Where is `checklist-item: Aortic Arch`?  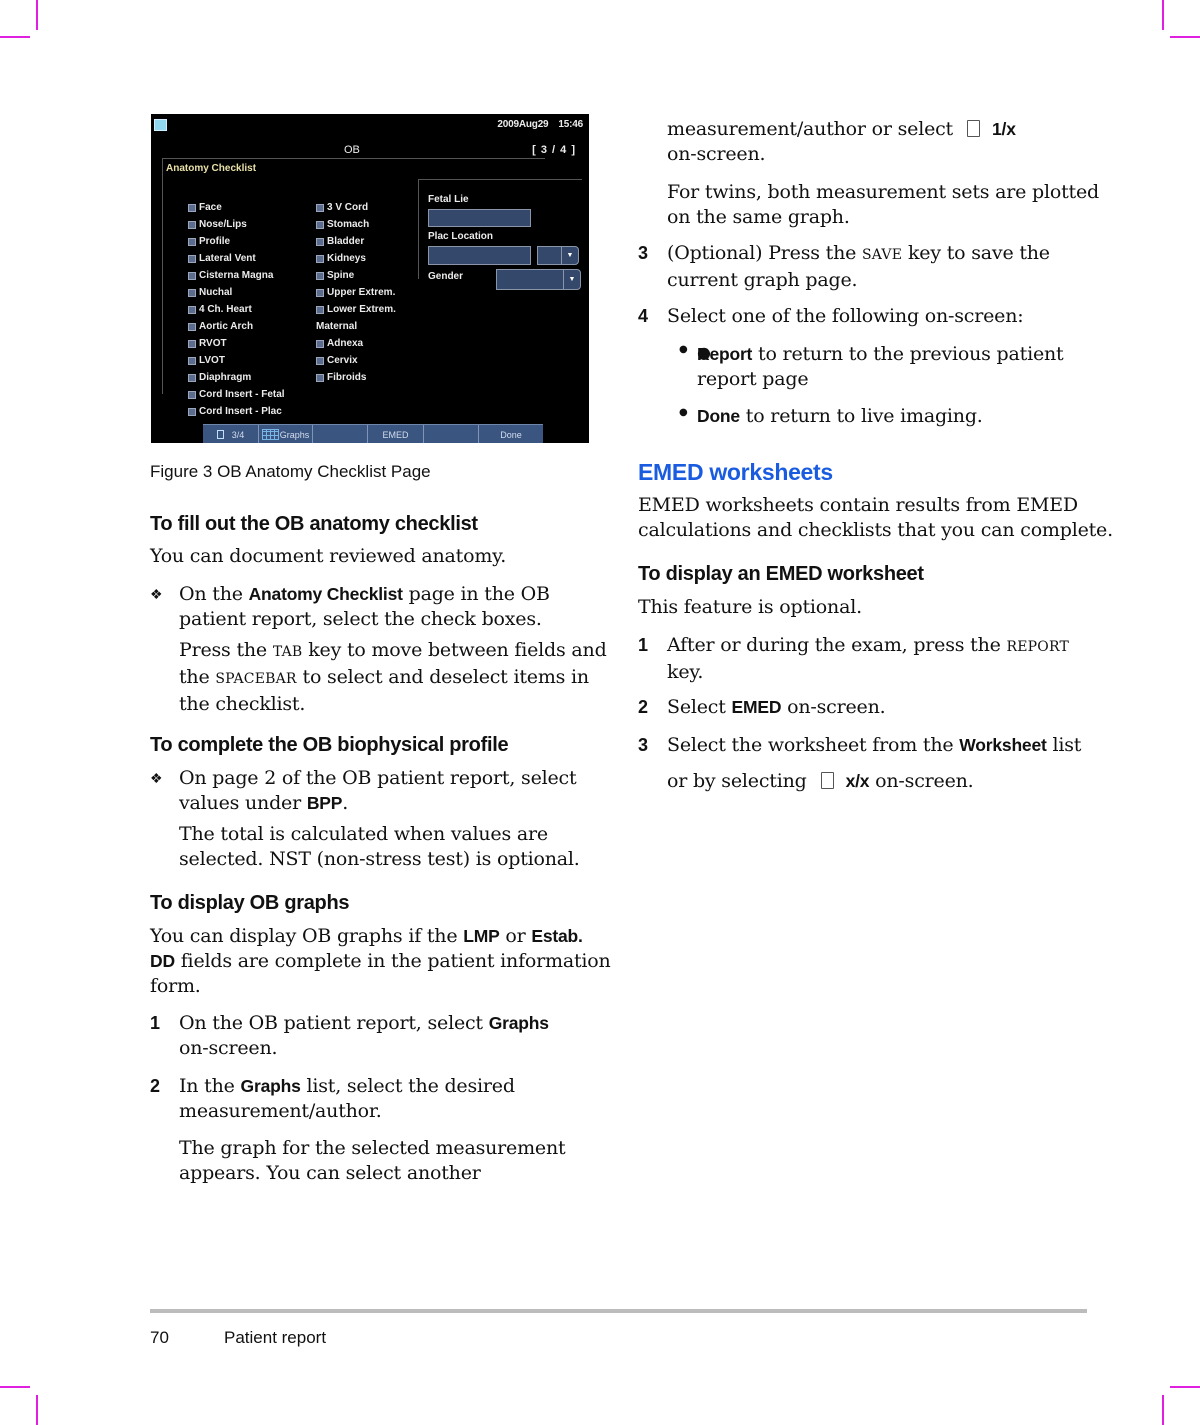
checklist-item: Aortic Arch is located at coordinates (236, 326).